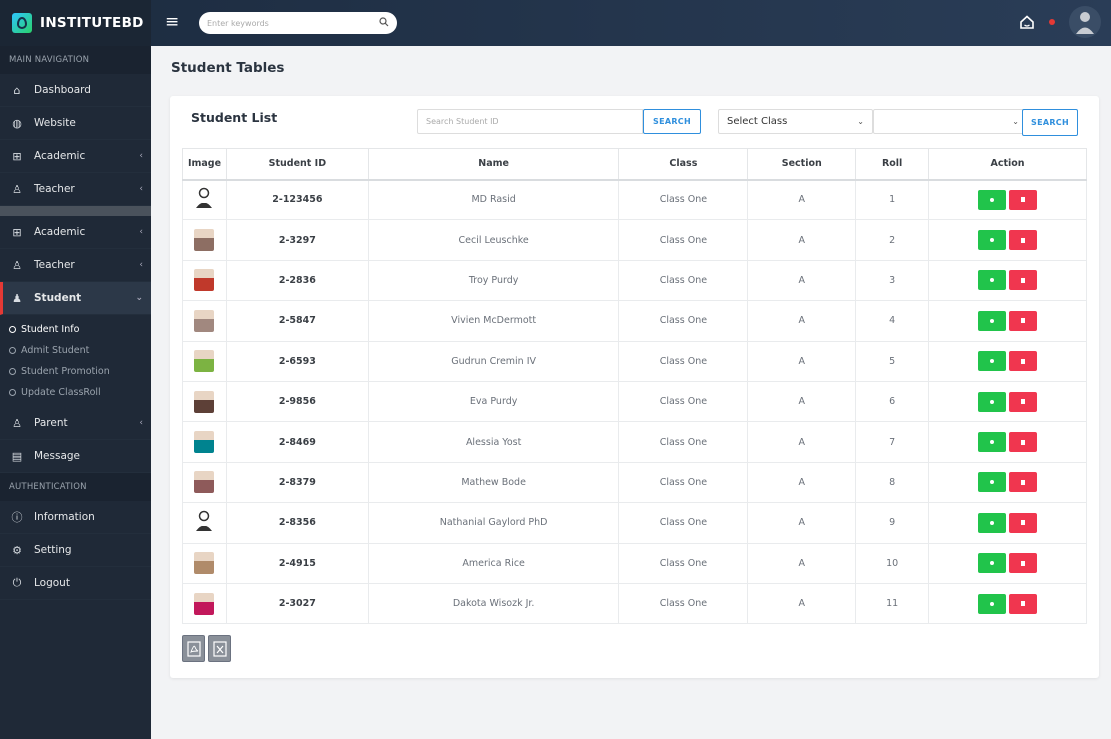 The image size is (1111, 739). Describe the element at coordinates (75, 487) in the screenshot. I see `authentication-header: AUTHENTICATION` at that location.